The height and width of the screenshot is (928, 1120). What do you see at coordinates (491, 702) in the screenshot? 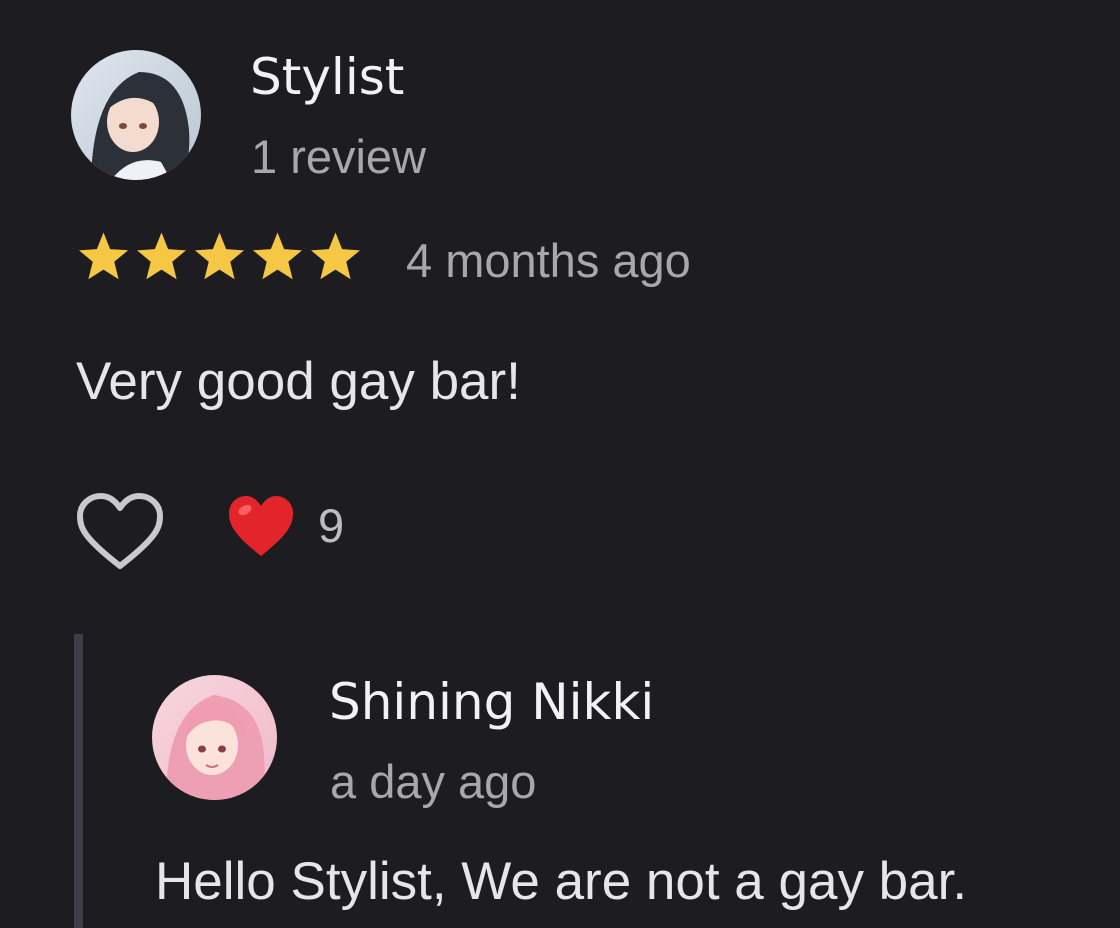
I see `owner-name: Shining Nikki` at bounding box center [491, 702].